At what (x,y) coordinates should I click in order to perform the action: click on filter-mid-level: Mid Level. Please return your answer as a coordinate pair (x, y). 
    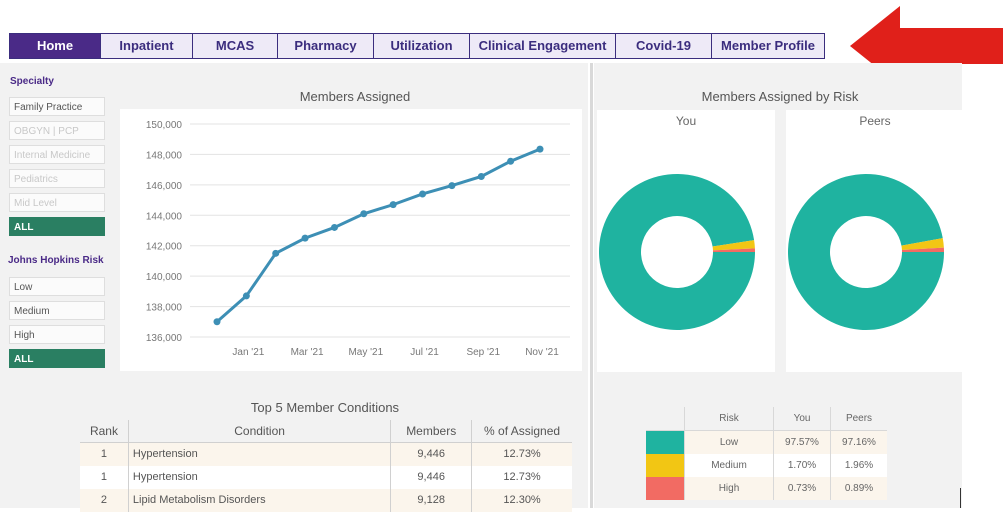
    Looking at the image, I should click on (57, 202).